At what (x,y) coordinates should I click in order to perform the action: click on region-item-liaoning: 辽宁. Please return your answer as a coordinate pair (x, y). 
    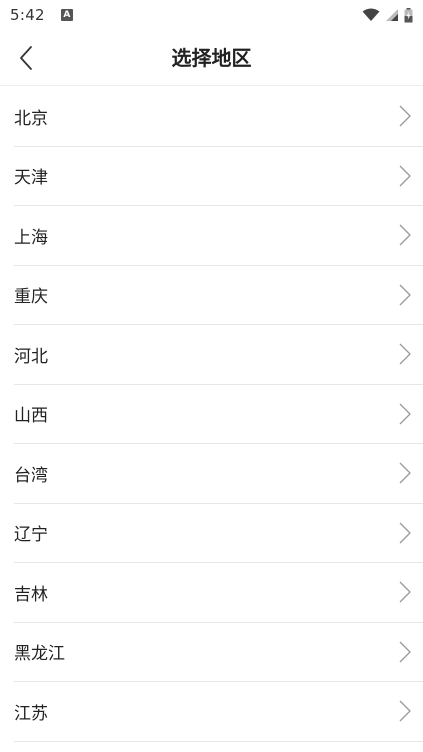
    Looking at the image, I should click on (218, 533).